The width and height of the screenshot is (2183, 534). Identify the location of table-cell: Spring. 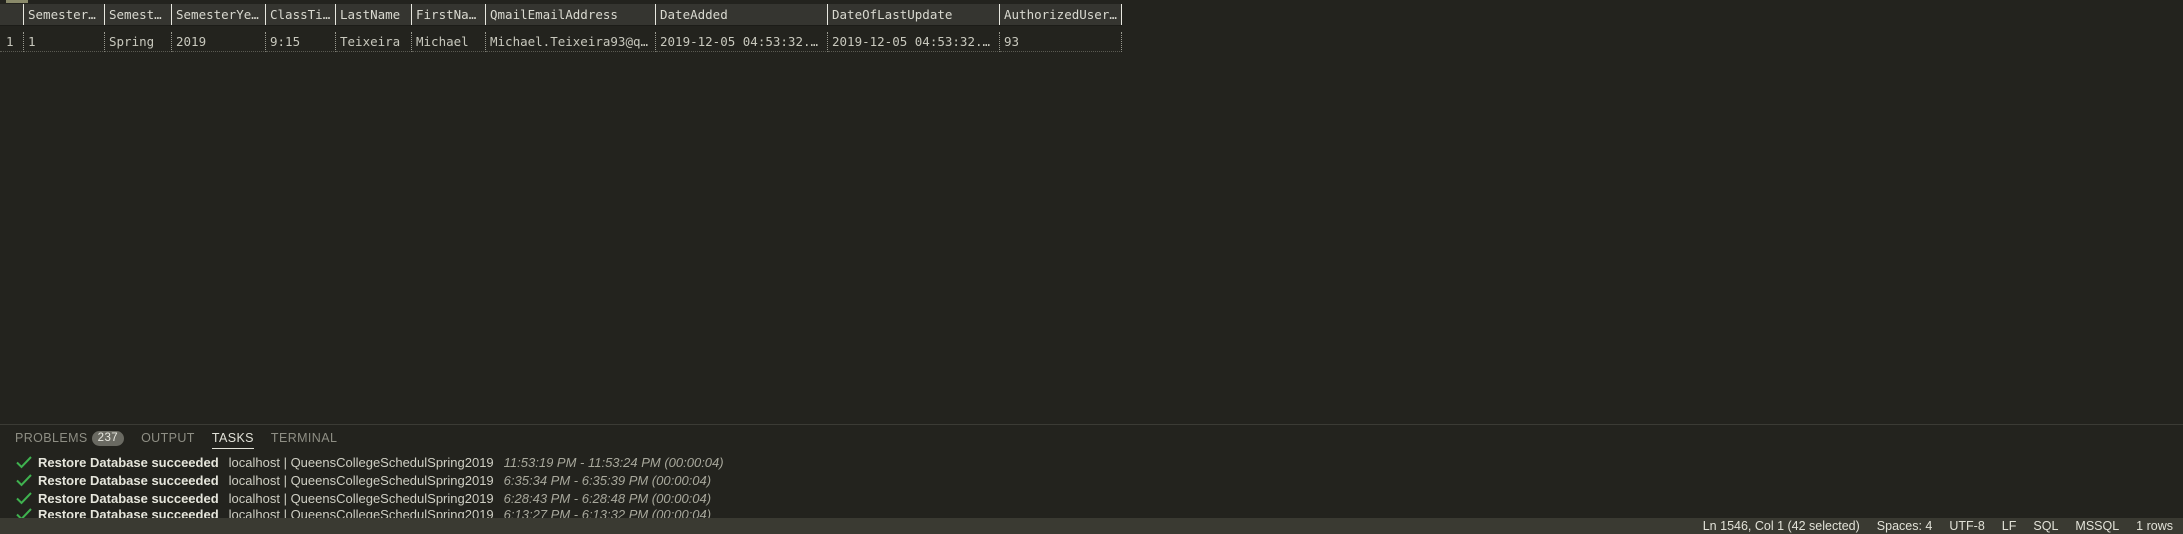
(138, 42).